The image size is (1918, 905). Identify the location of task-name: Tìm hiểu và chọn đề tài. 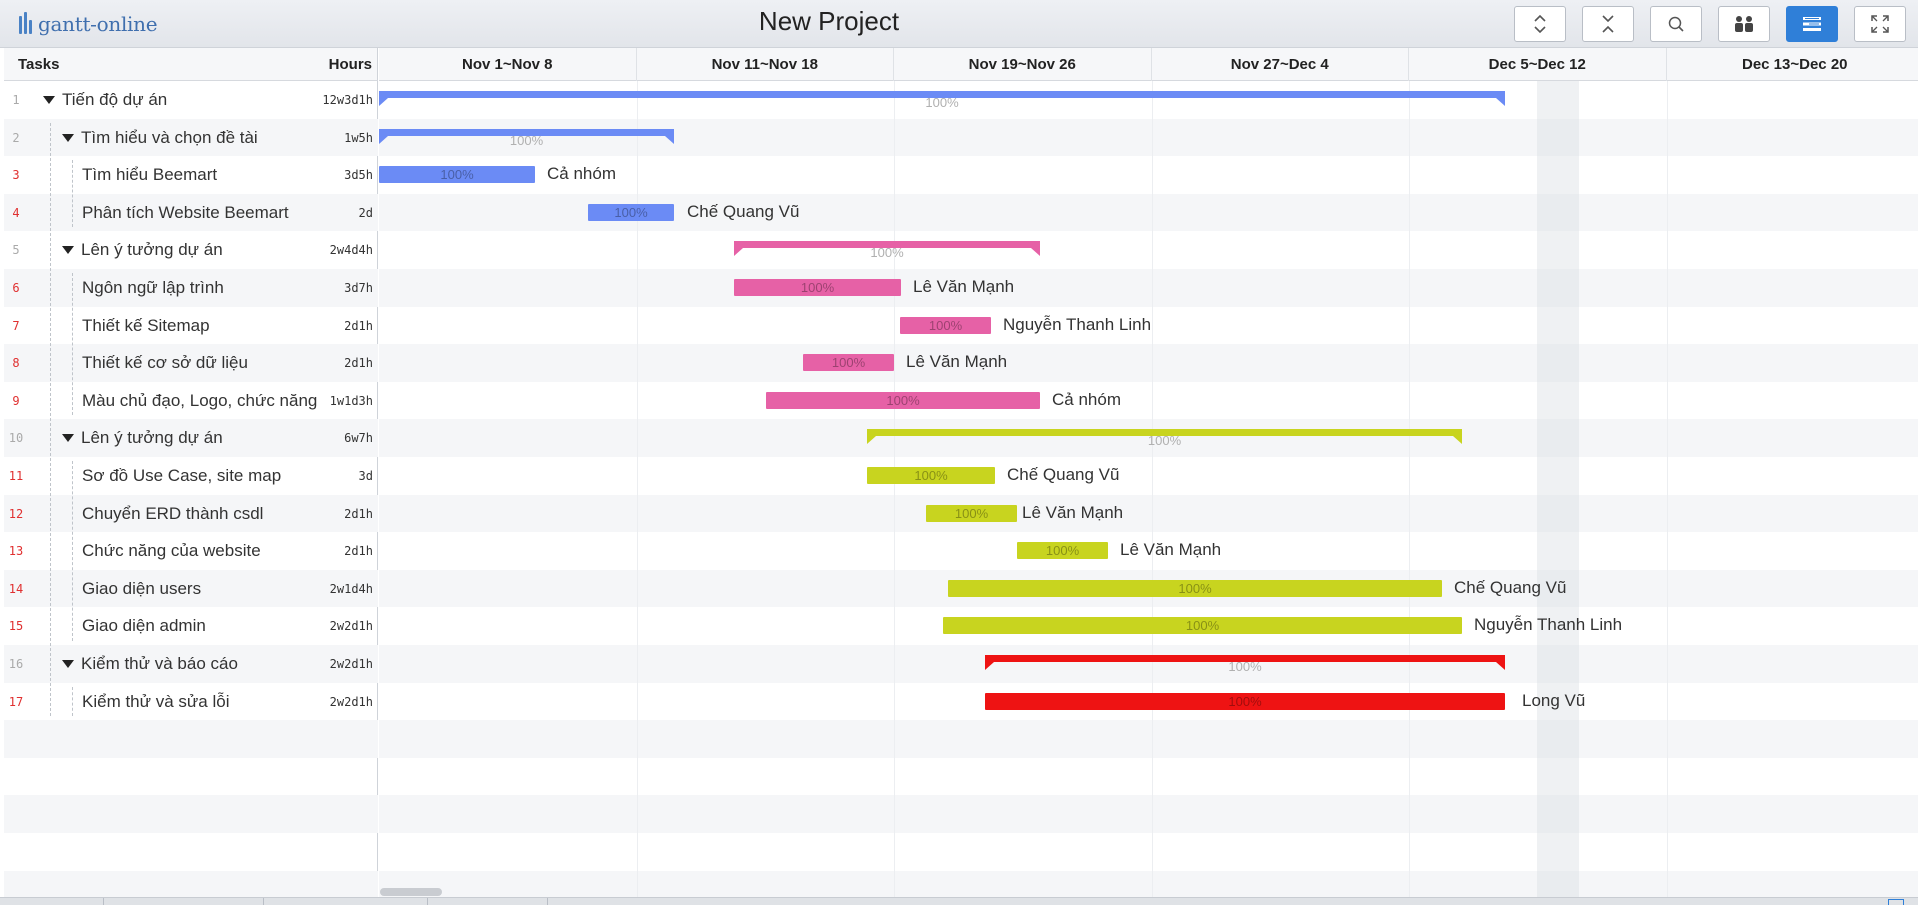
(169, 138).